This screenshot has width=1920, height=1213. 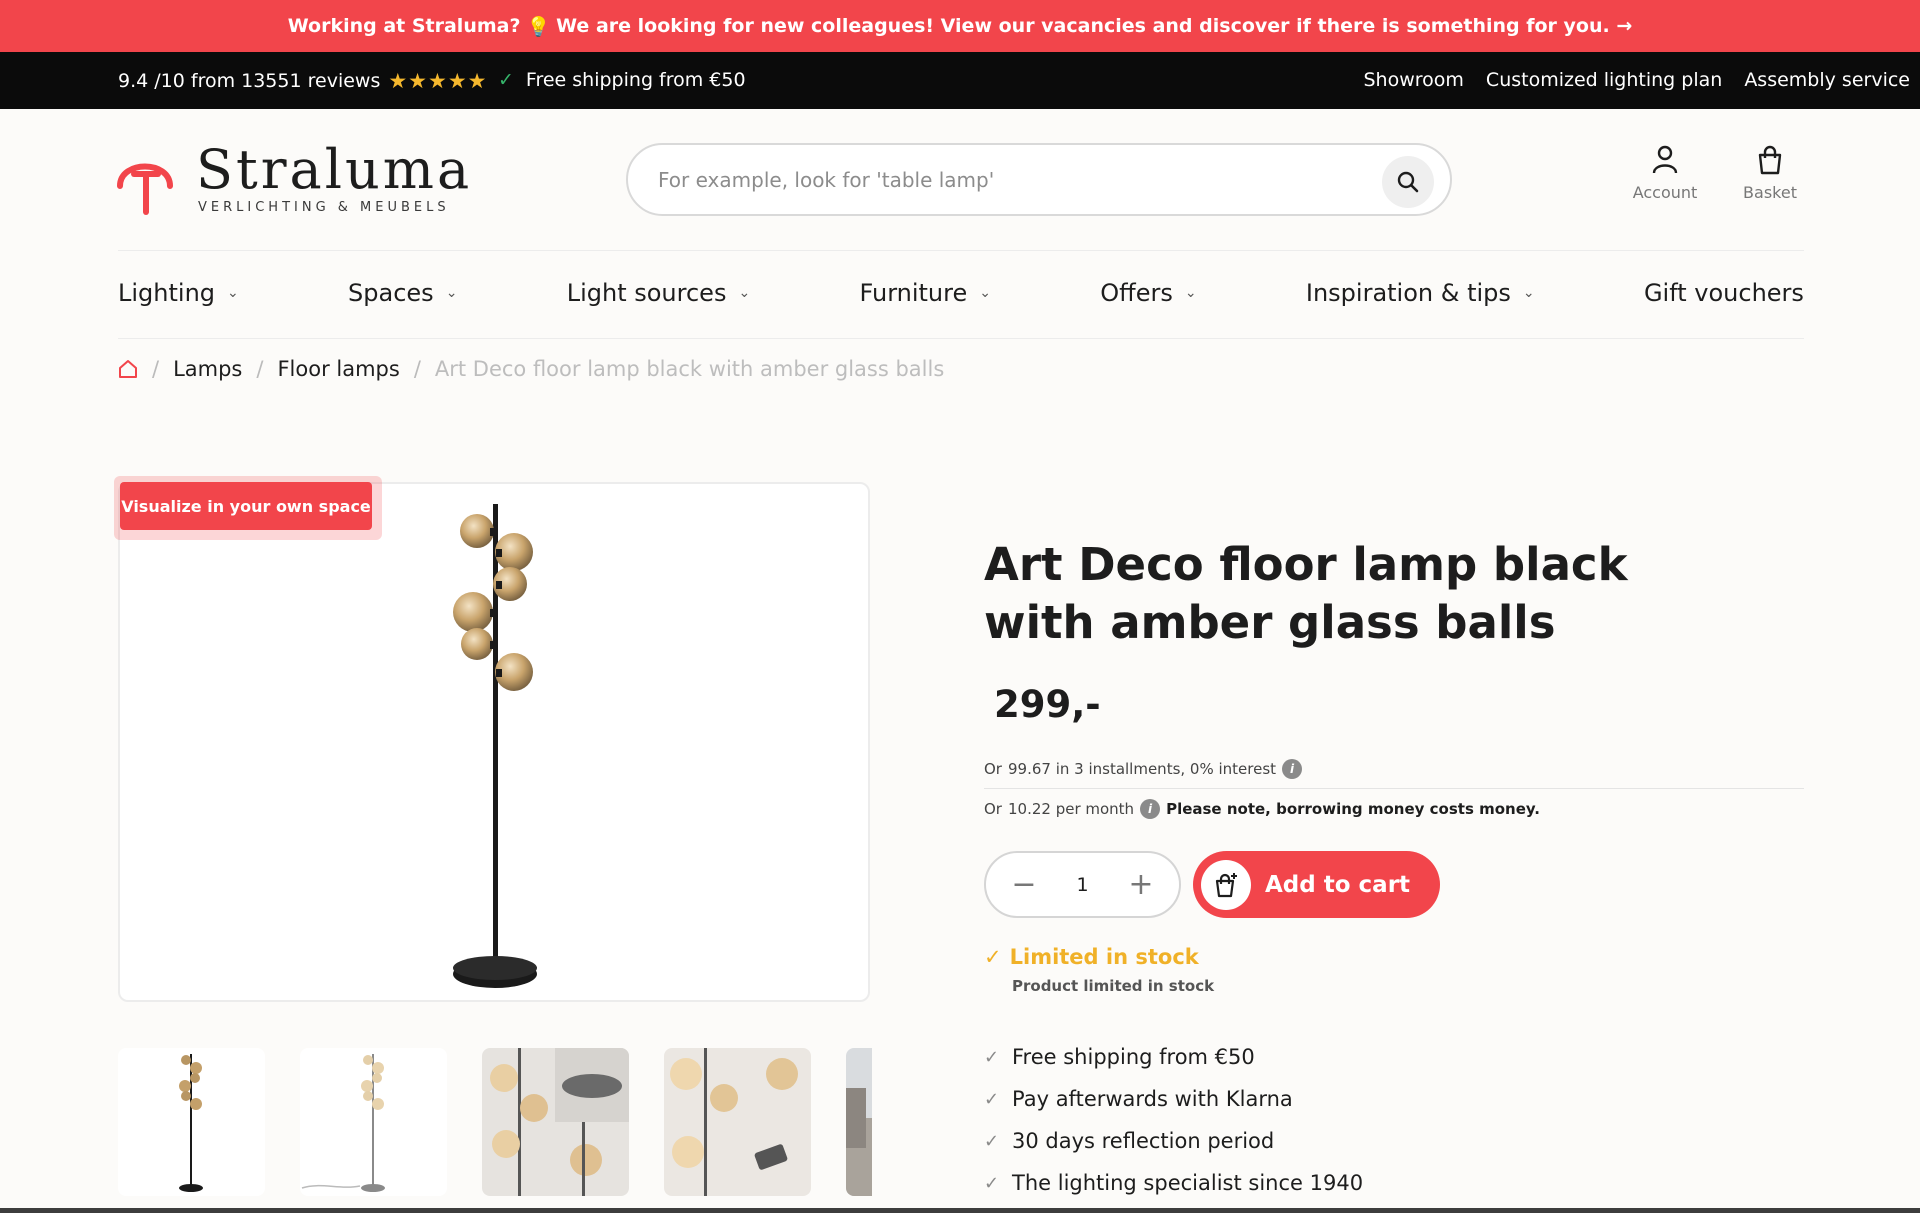 I want to click on add-to-cart-button: Add to cart, so click(x=1316, y=884).